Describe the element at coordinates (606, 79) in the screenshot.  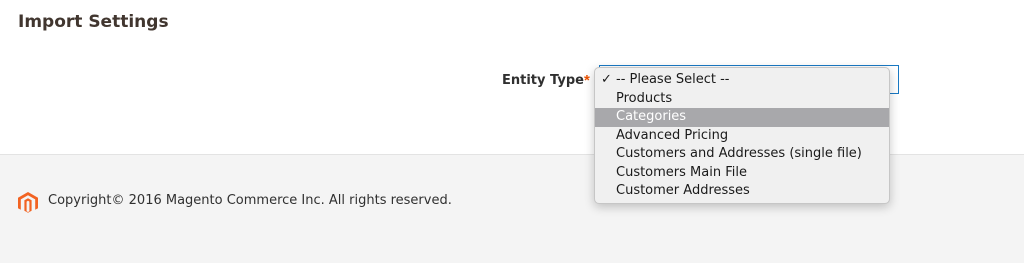
I see `check-icon: ✓` at that location.